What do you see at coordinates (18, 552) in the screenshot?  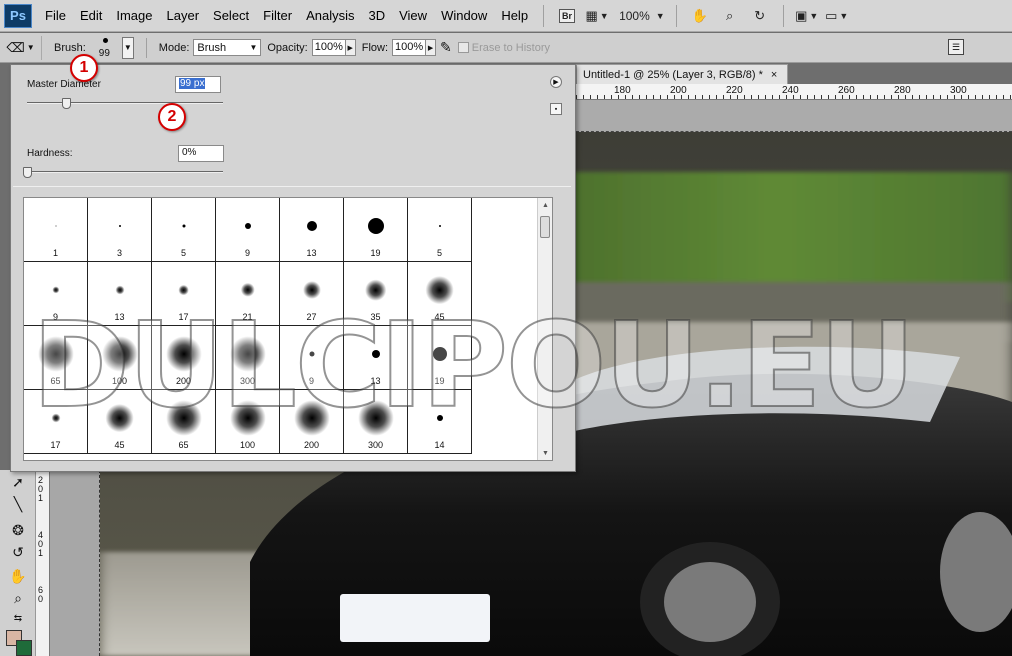 I see `3d-camera-tool: ↺` at bounding box center [18, 552].